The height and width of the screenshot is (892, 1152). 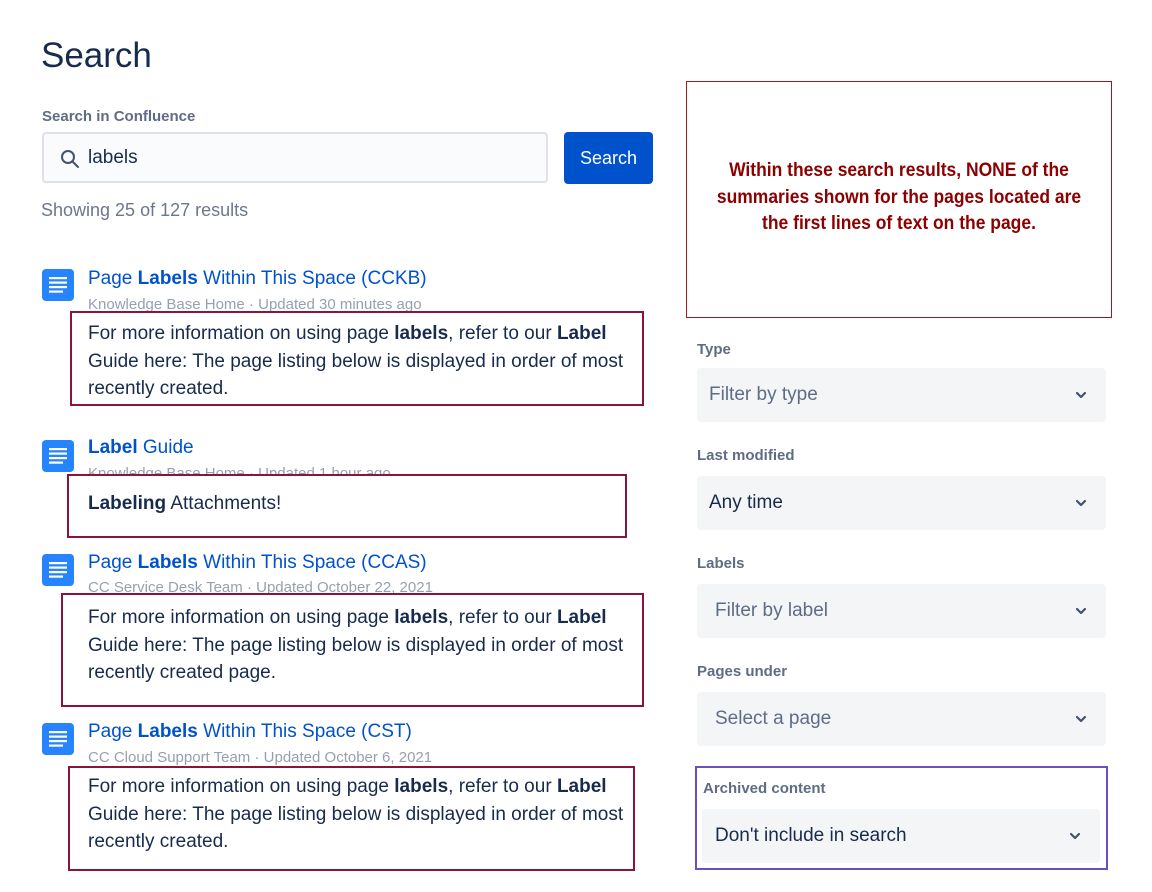 I want to click on page-title: Search, so click(x=96, y=55).